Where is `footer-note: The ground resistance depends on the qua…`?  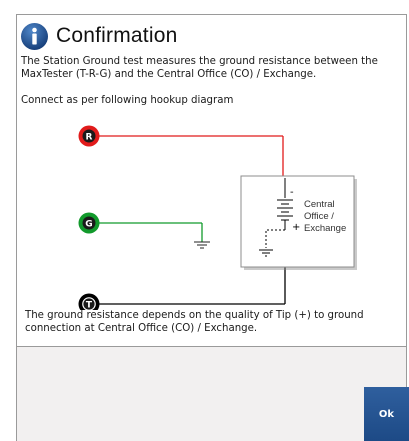 footer-note: The ground resistance depends on the qua… is located at coordinates (194, 322).